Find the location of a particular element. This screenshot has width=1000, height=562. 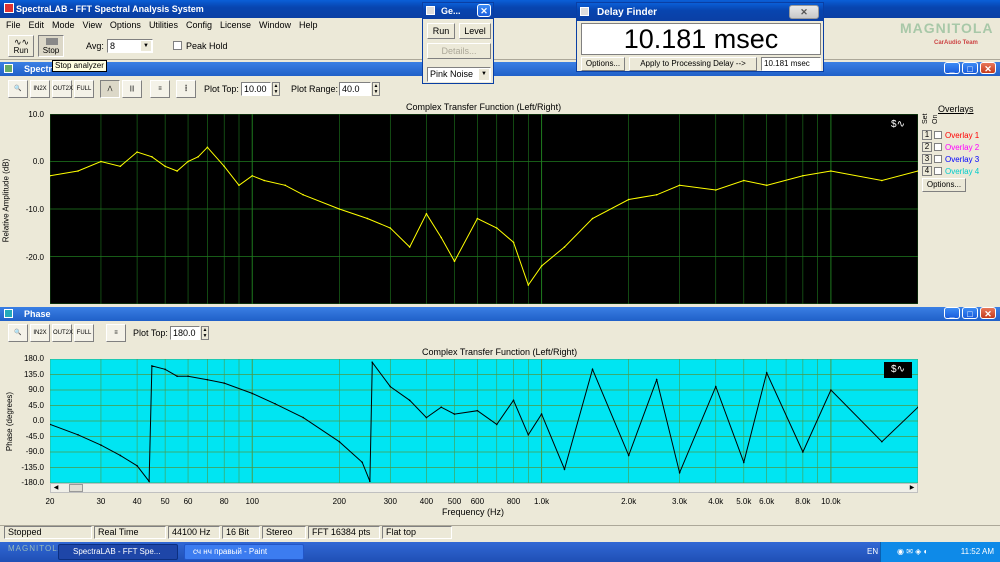

phase-ytick: 0.0 is located at coordinates (38, 420).